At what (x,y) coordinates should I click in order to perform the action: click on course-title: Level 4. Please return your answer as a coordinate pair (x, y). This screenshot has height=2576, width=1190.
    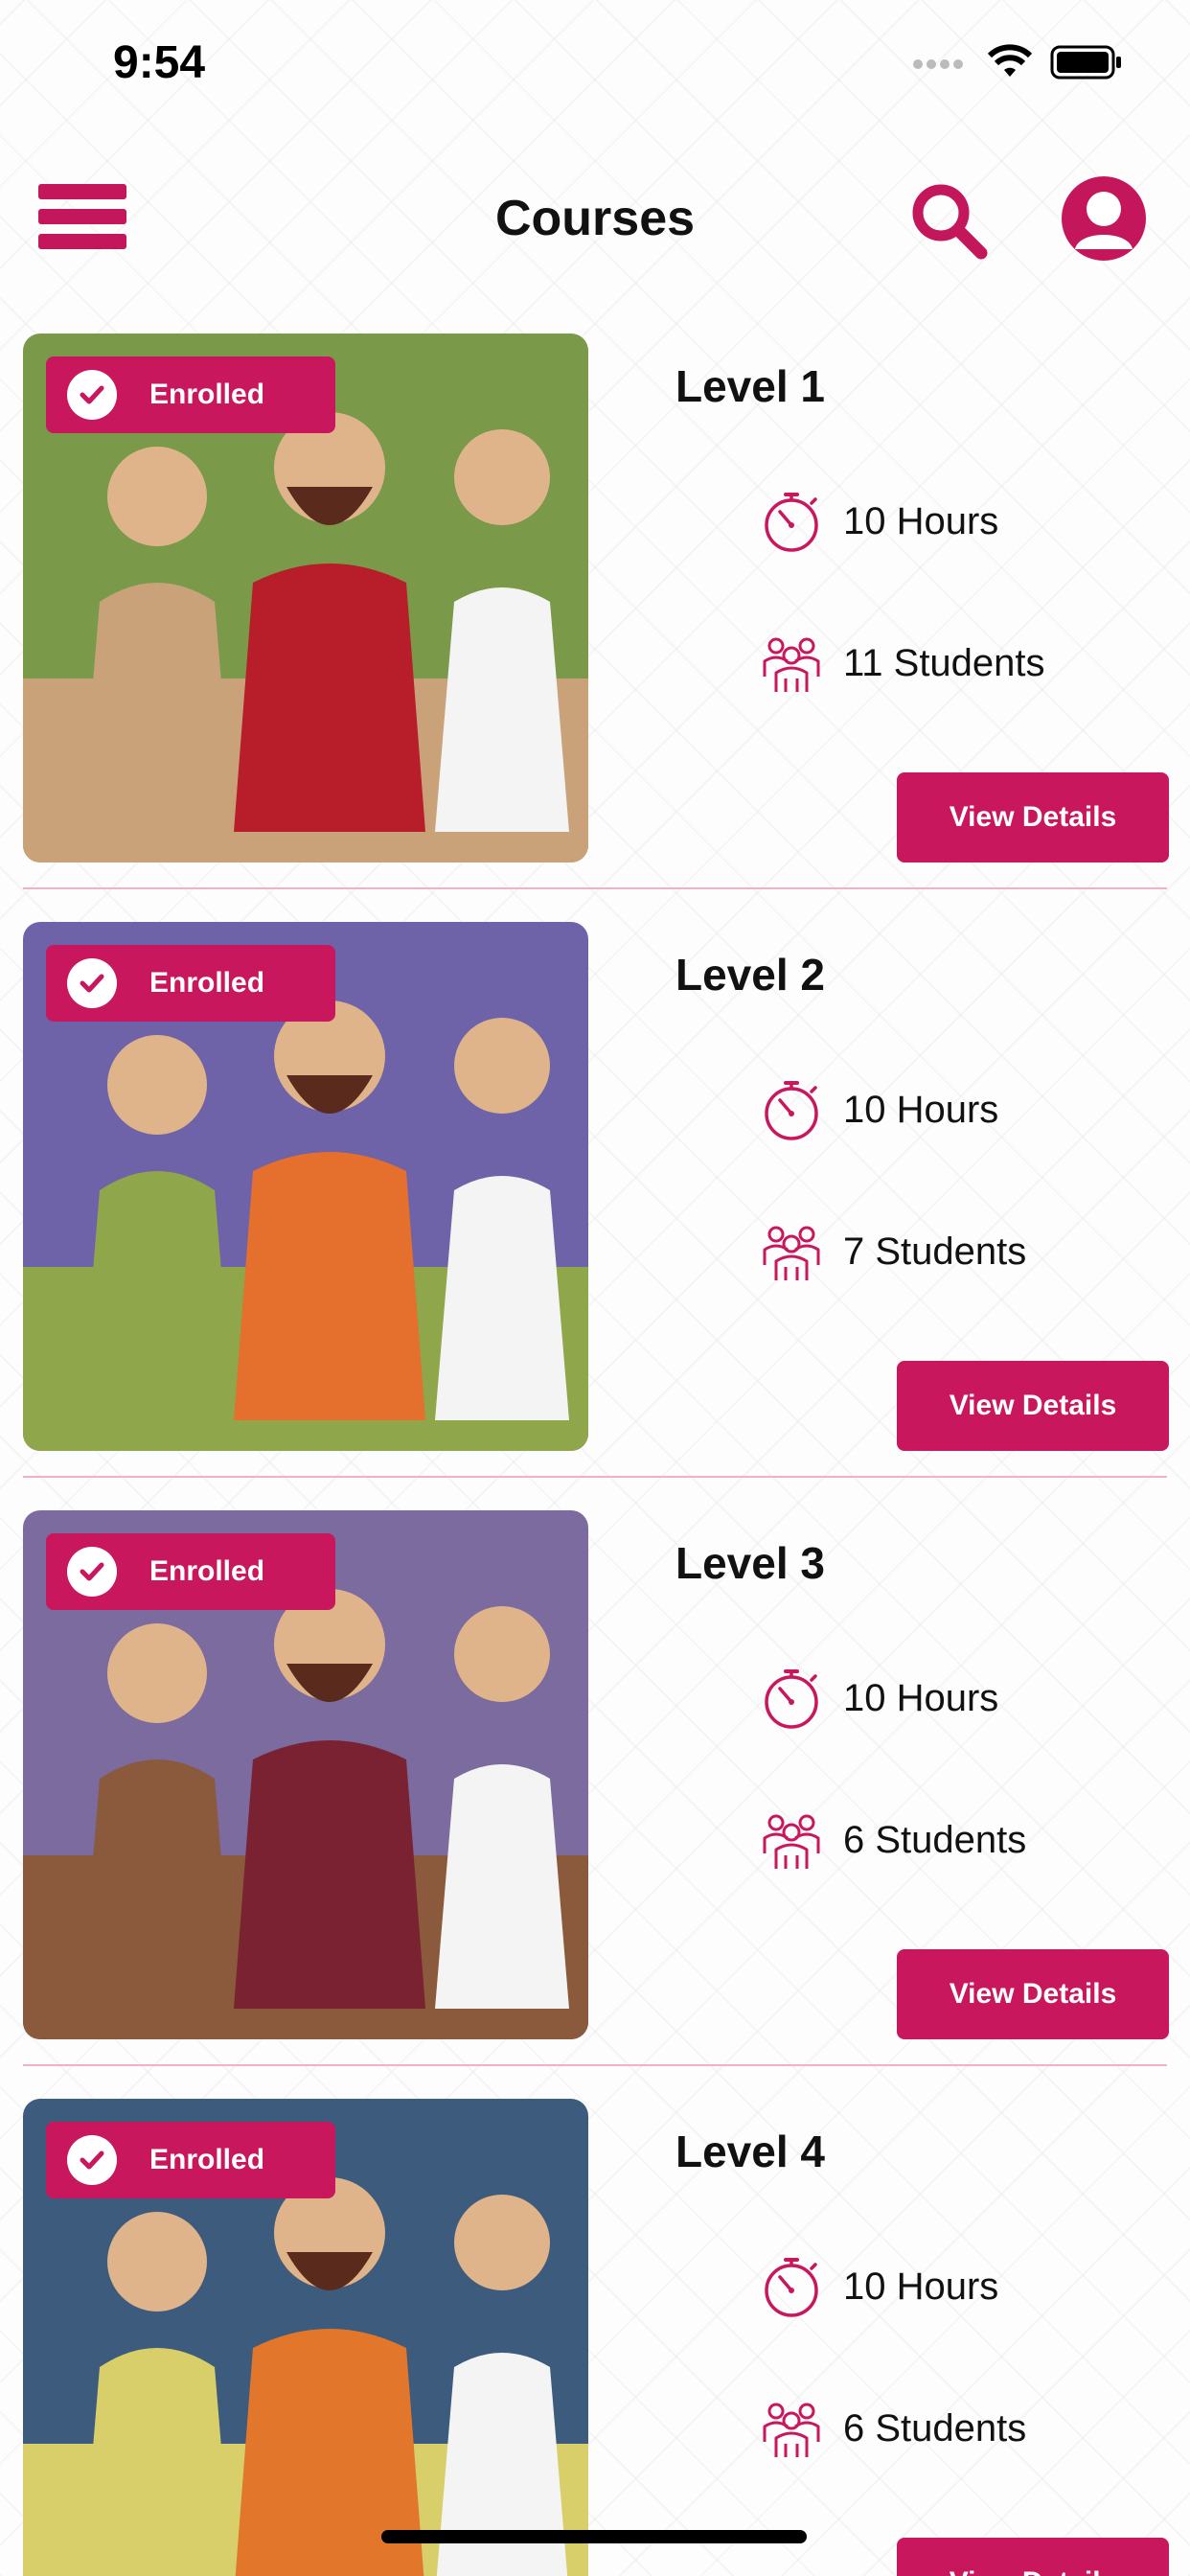
    Looking at the image, I should click on (750, 2151).